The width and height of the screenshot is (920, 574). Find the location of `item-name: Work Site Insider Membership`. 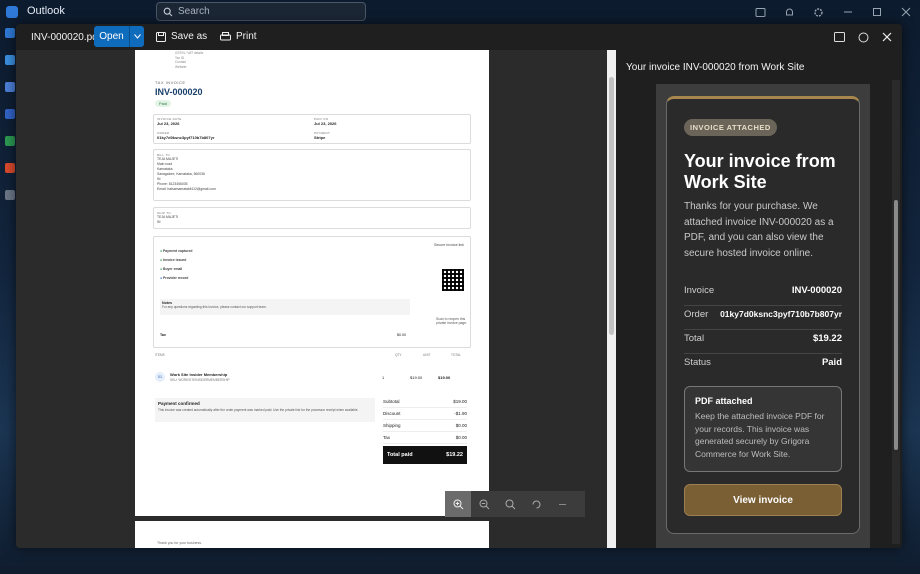

item-name: Work Site Insider Membership is located at coordinates (199, 374).